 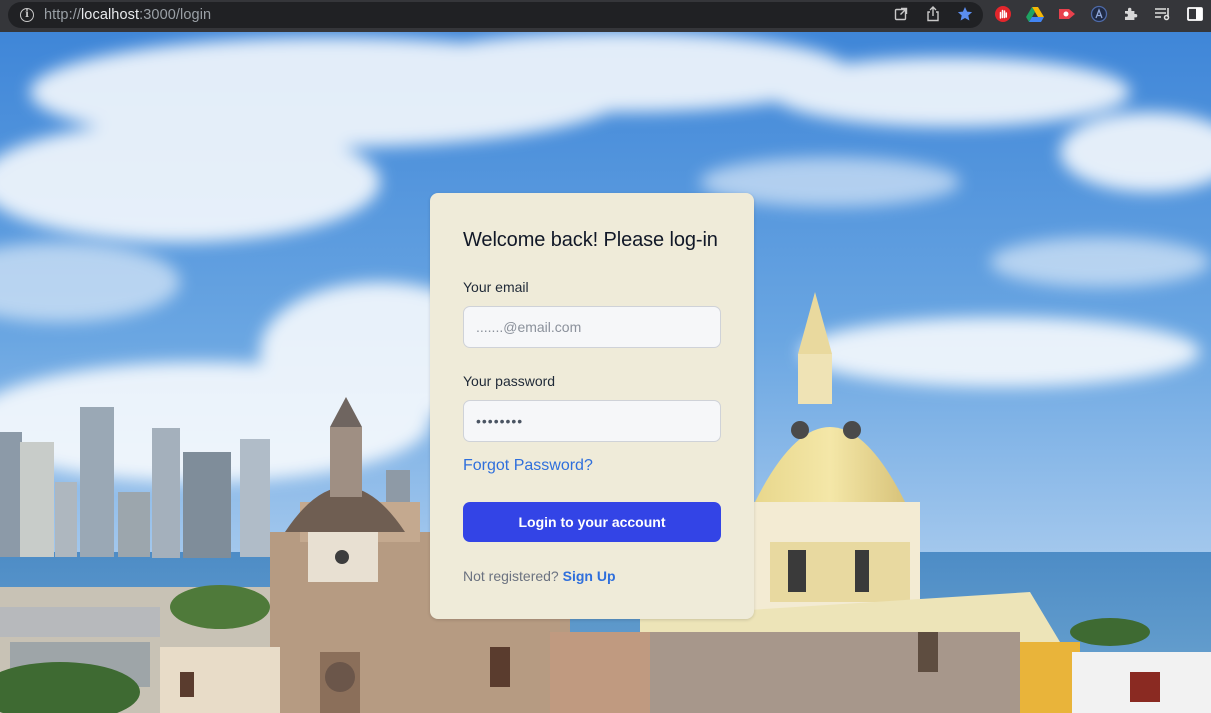 I want to click on extensions-puzzle-icon, so click(x=1131, y=14).